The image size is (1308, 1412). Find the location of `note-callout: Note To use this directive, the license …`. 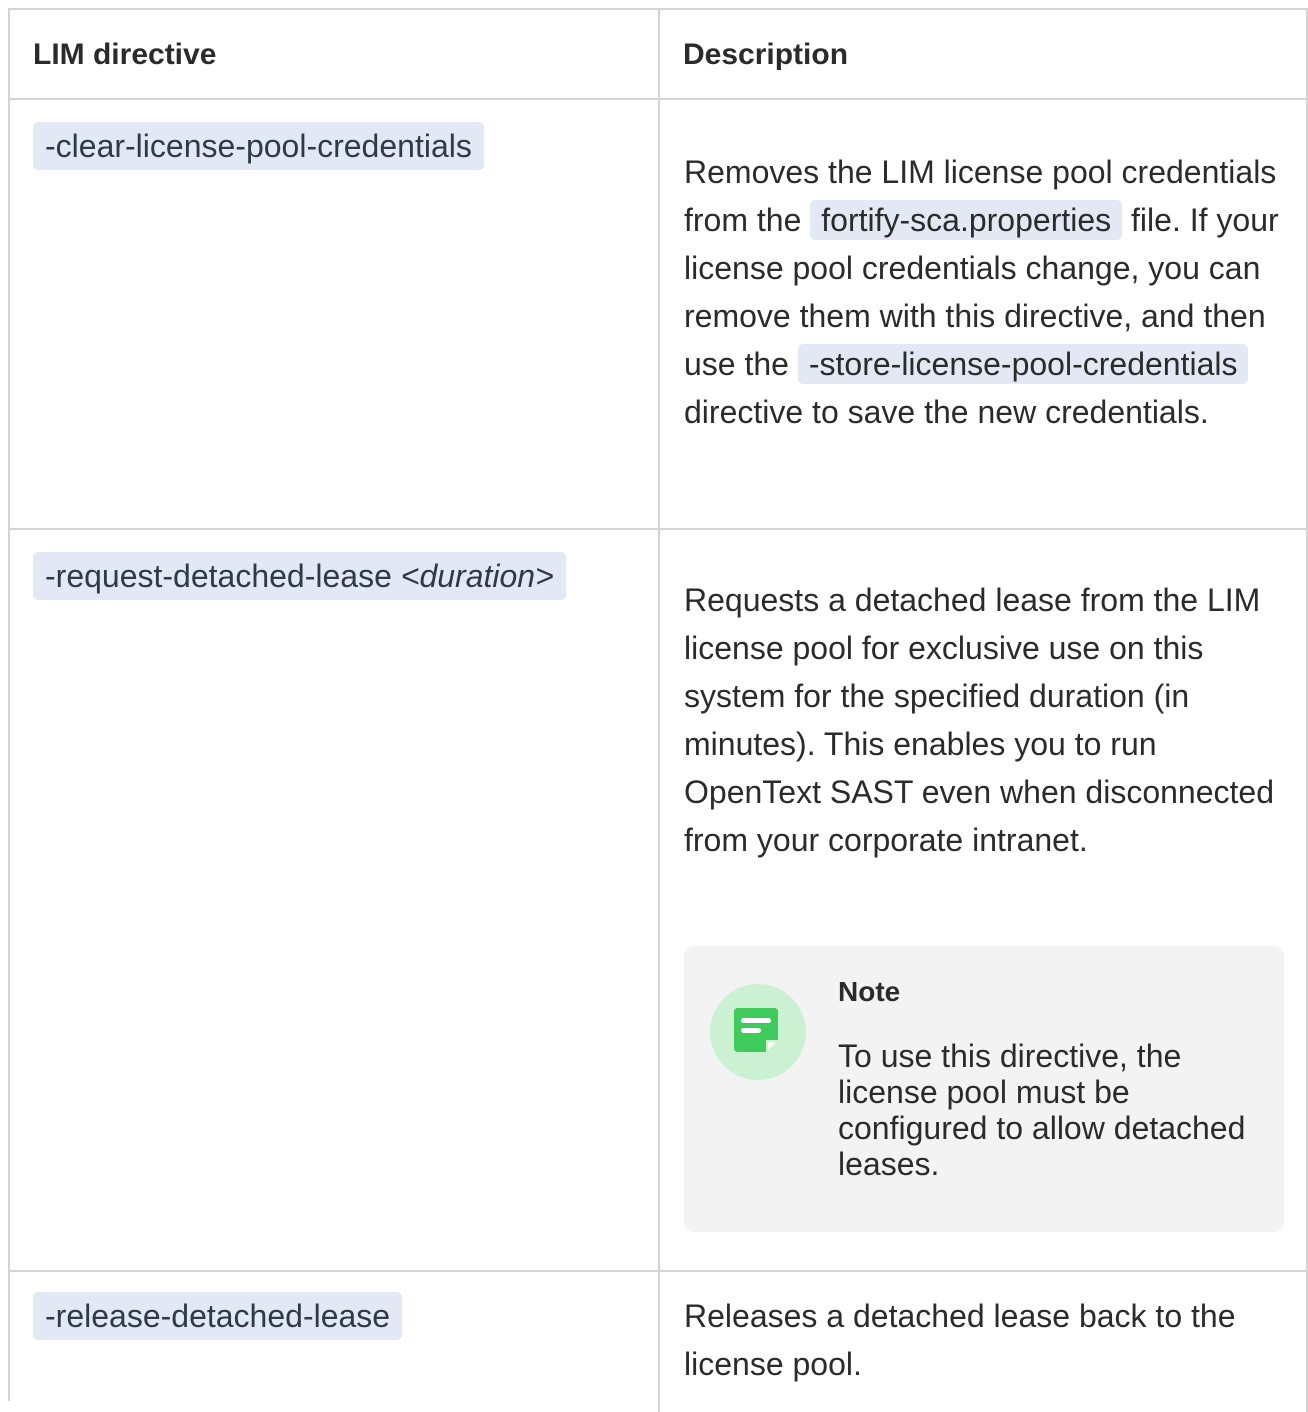

note-callout: Note To use this directive, the license … is located at coordinates (984, 1089).